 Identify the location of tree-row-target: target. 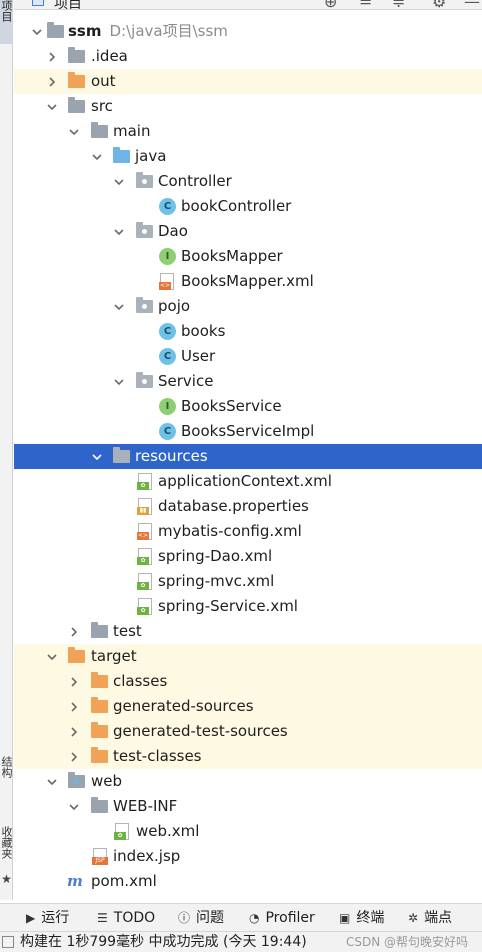
(248, 656).